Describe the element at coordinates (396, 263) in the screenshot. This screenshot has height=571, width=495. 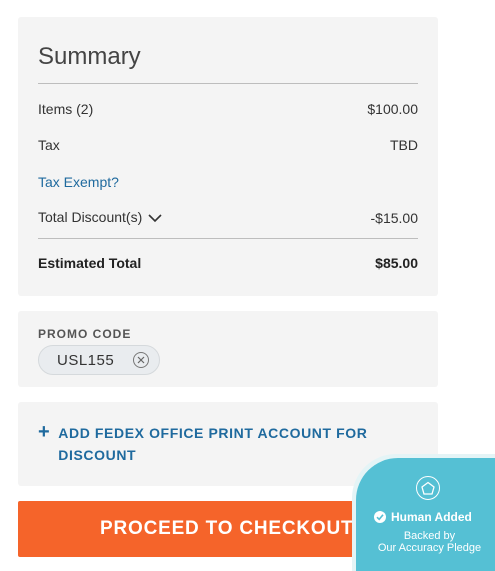
I see `total-value: $85.00` at that location.